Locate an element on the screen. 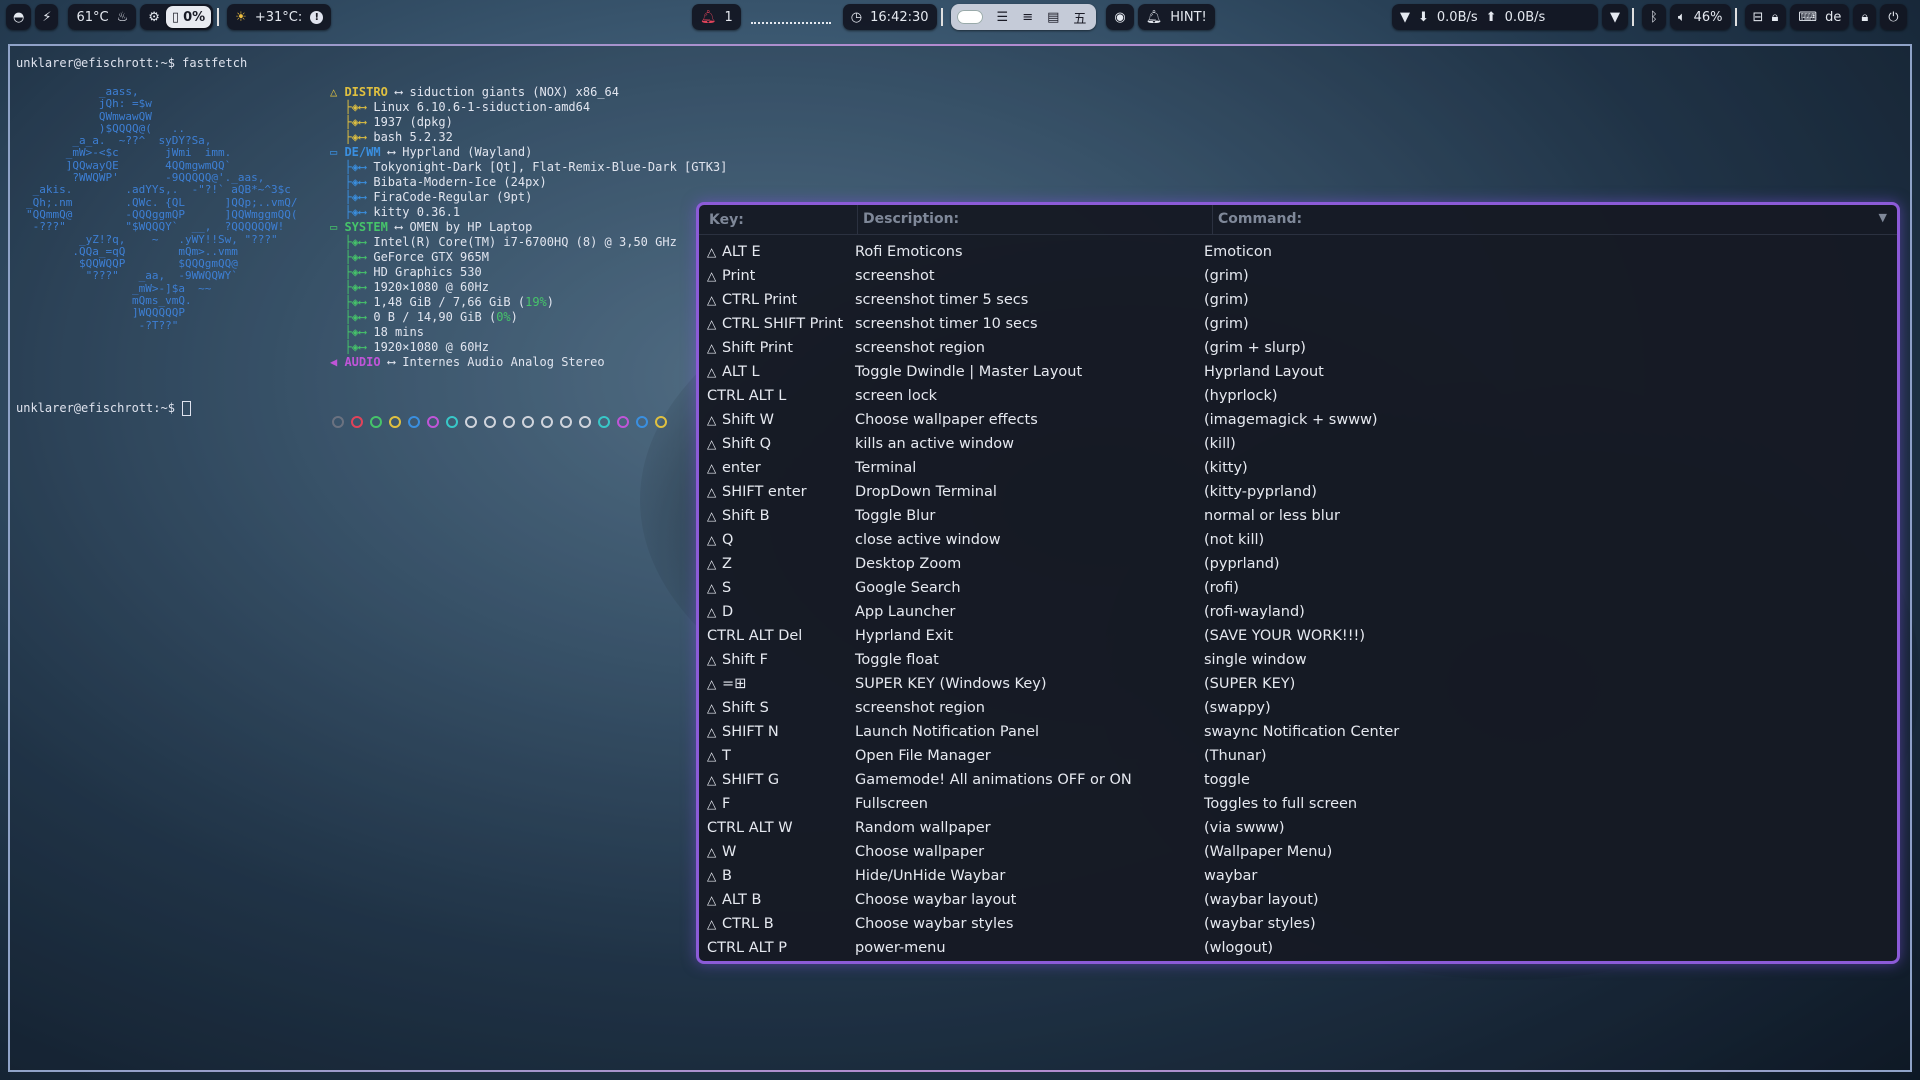  wifi-button: ▼ is located at coordinates (1615, 17).